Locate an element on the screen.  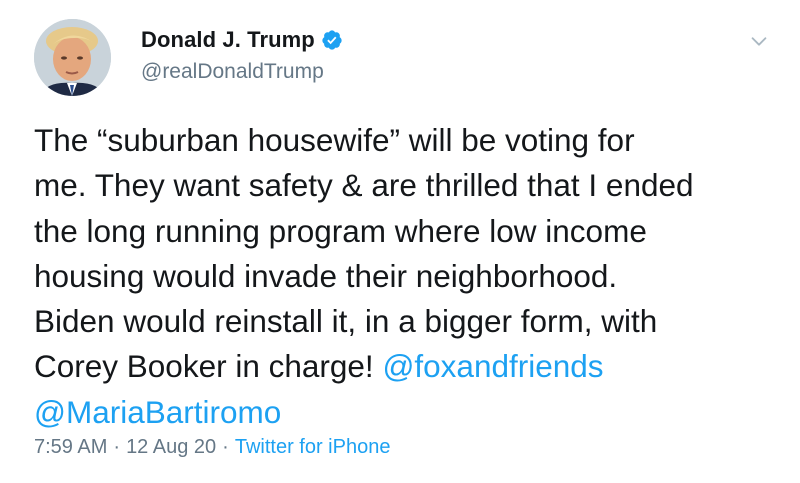
tweet-line: Corey Booker in charge! is located at coordinates (208, 366).